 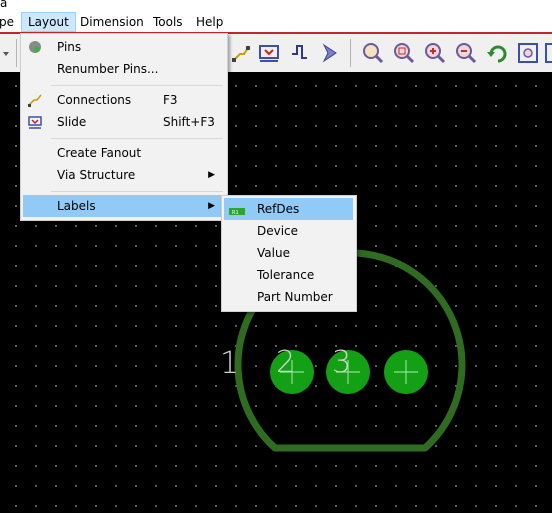 I want to click on svg-text: R1, so click(x=235, y=213).